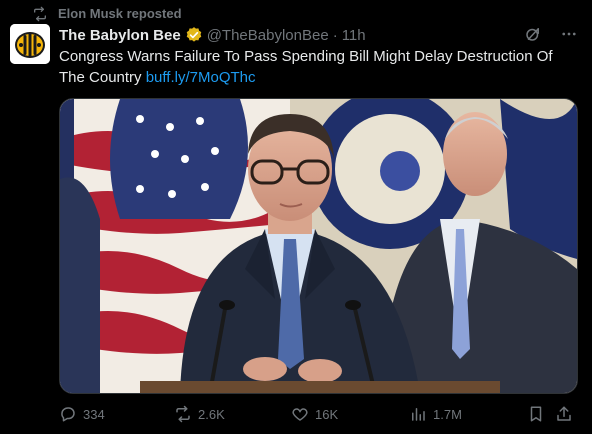 The width and height of the screenshot is (592, 434). I want to click on repost-button: 2.6K, so click(199, 414).